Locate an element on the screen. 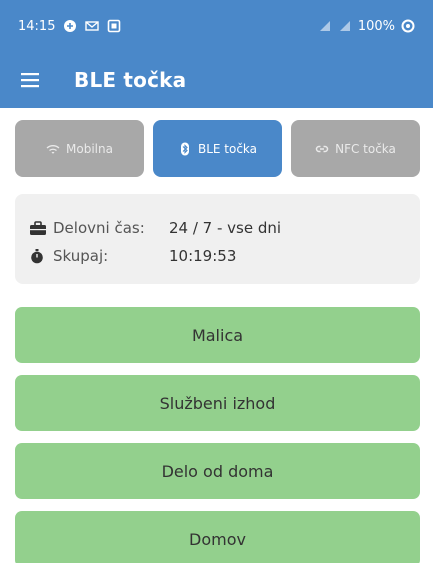  total-label: Skupaj: is located at coordinates (81, 256).